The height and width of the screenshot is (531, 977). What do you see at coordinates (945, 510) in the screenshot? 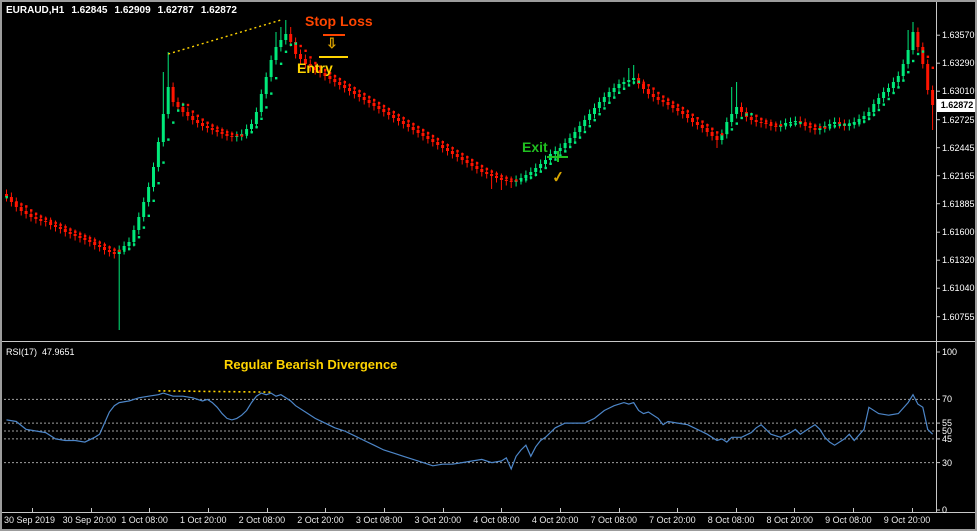
I see `rsi-tick-label: 0` at bounding box center [945, 510].